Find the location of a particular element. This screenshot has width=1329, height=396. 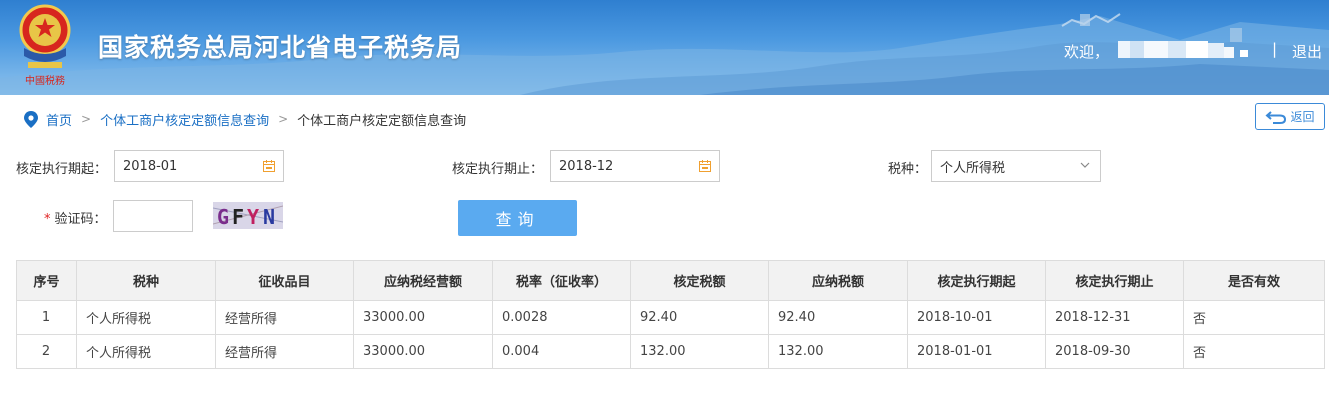

end-period-value: 2018-12 is located at coordinates (586, 166).